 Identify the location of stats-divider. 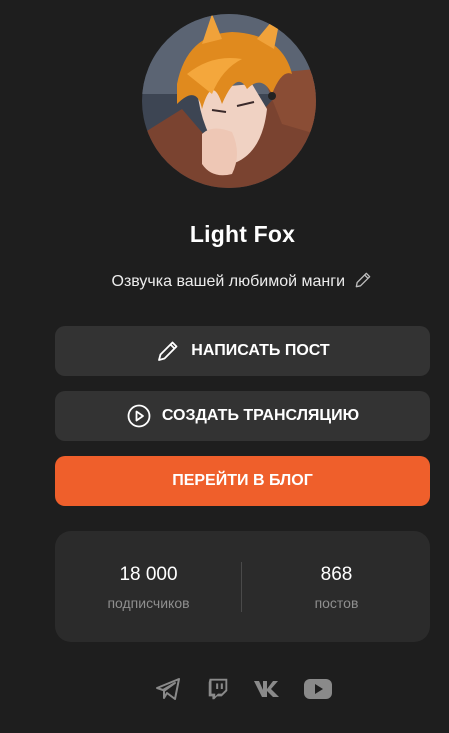
(241, 587).